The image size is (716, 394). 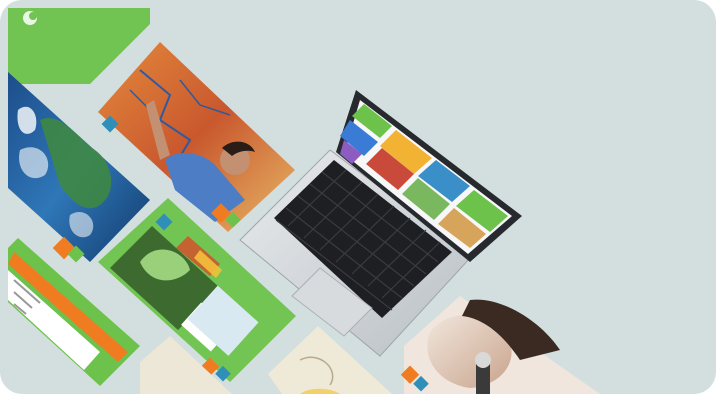 I want to click on green-card-top-left, so click(x=79, y=46).